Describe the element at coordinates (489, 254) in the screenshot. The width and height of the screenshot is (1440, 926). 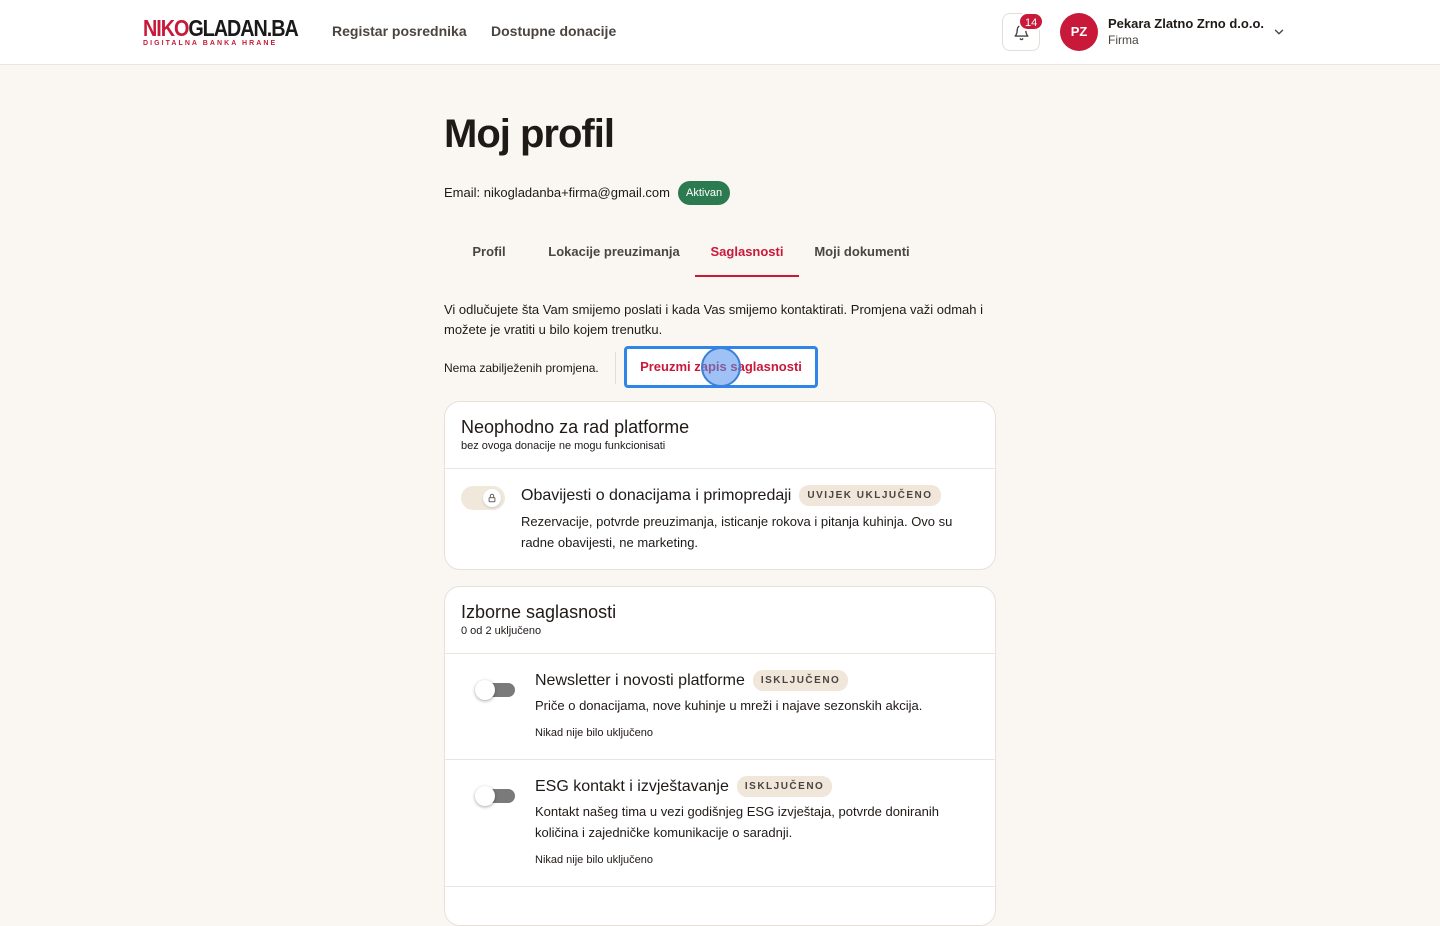
I see `tab-profil: Profil` at that location.